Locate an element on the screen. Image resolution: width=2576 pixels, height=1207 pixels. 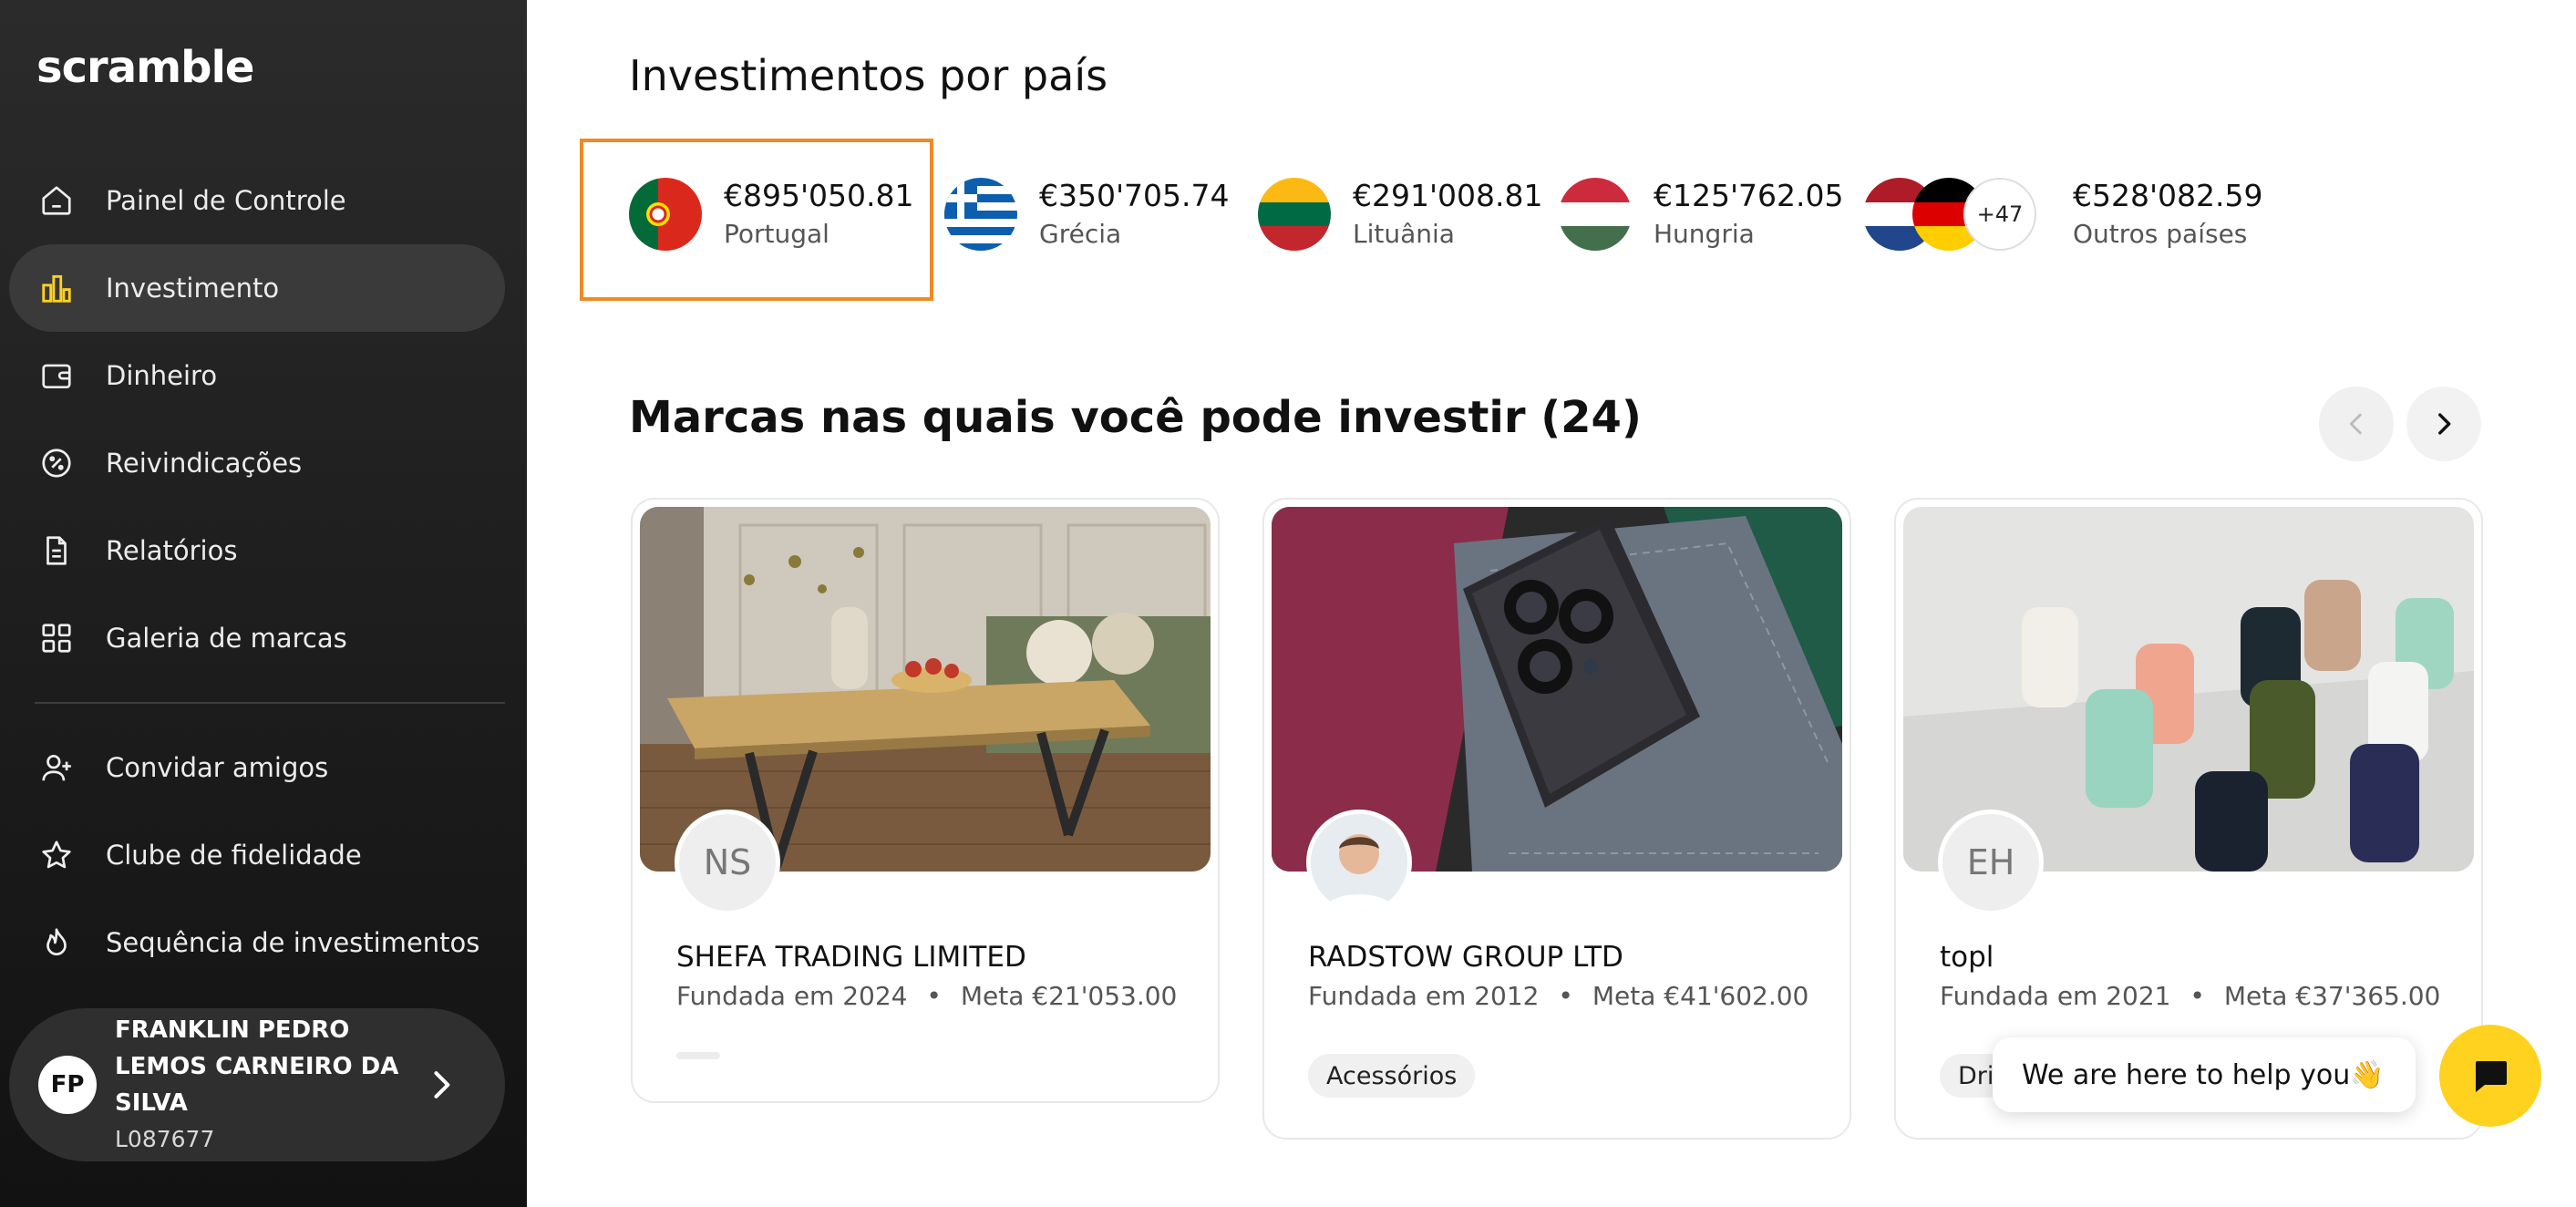
brand-goal: Meta €41'602.00 is located at coordinates (1700, 996).